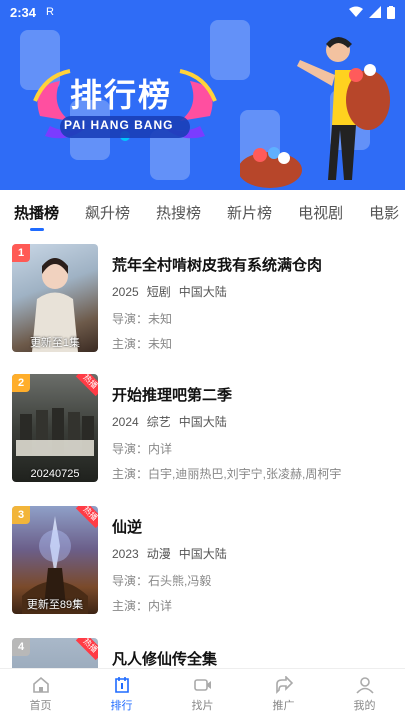 The height and width of the screenshot is (720, 405). I want to click on item-genre: 短剧, so click(158, 292).